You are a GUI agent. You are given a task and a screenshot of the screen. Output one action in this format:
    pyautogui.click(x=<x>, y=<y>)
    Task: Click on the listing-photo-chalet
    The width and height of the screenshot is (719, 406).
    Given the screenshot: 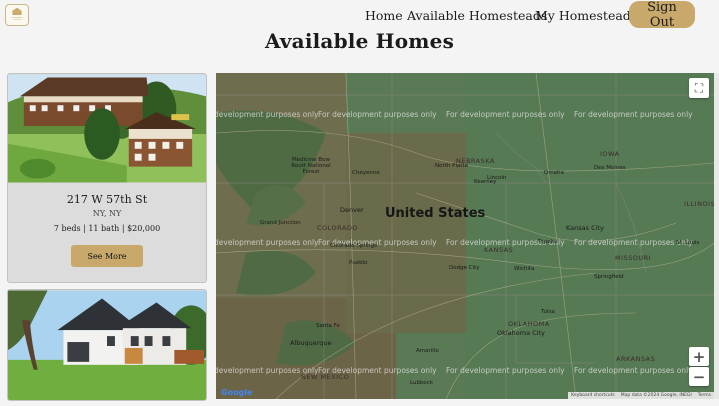 What is the action you would take?
    pyautogui.click(x=107, y=128)
    